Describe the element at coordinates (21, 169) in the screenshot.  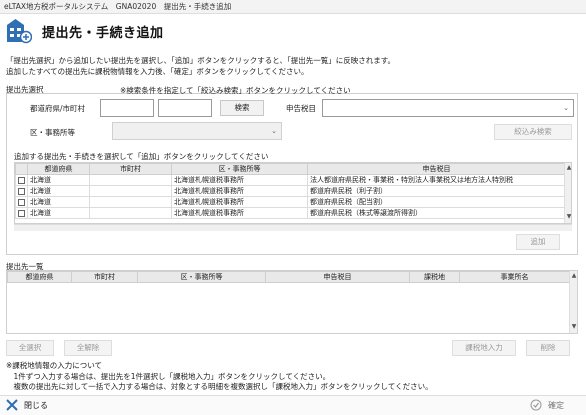
I see `header-check` at that location.